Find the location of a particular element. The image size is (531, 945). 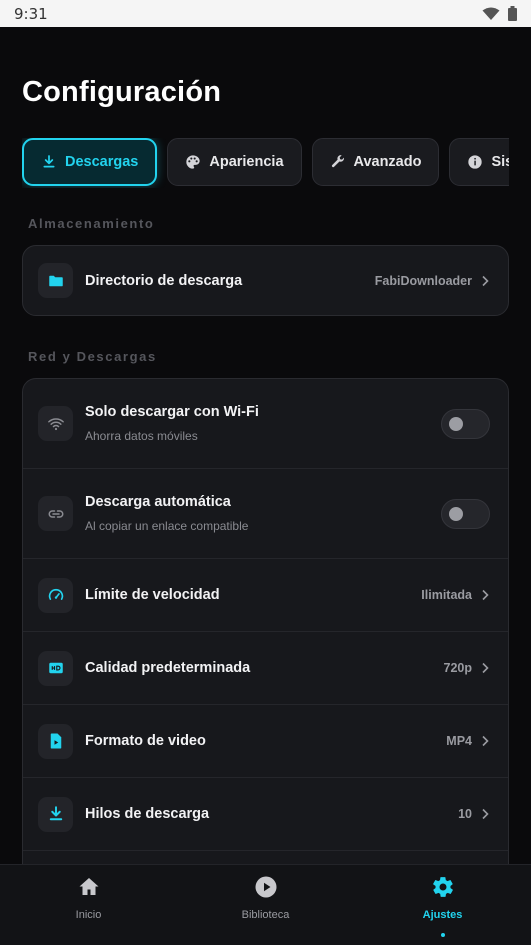

row-title: Directorio de descarga is located at coordinates (164, 280).